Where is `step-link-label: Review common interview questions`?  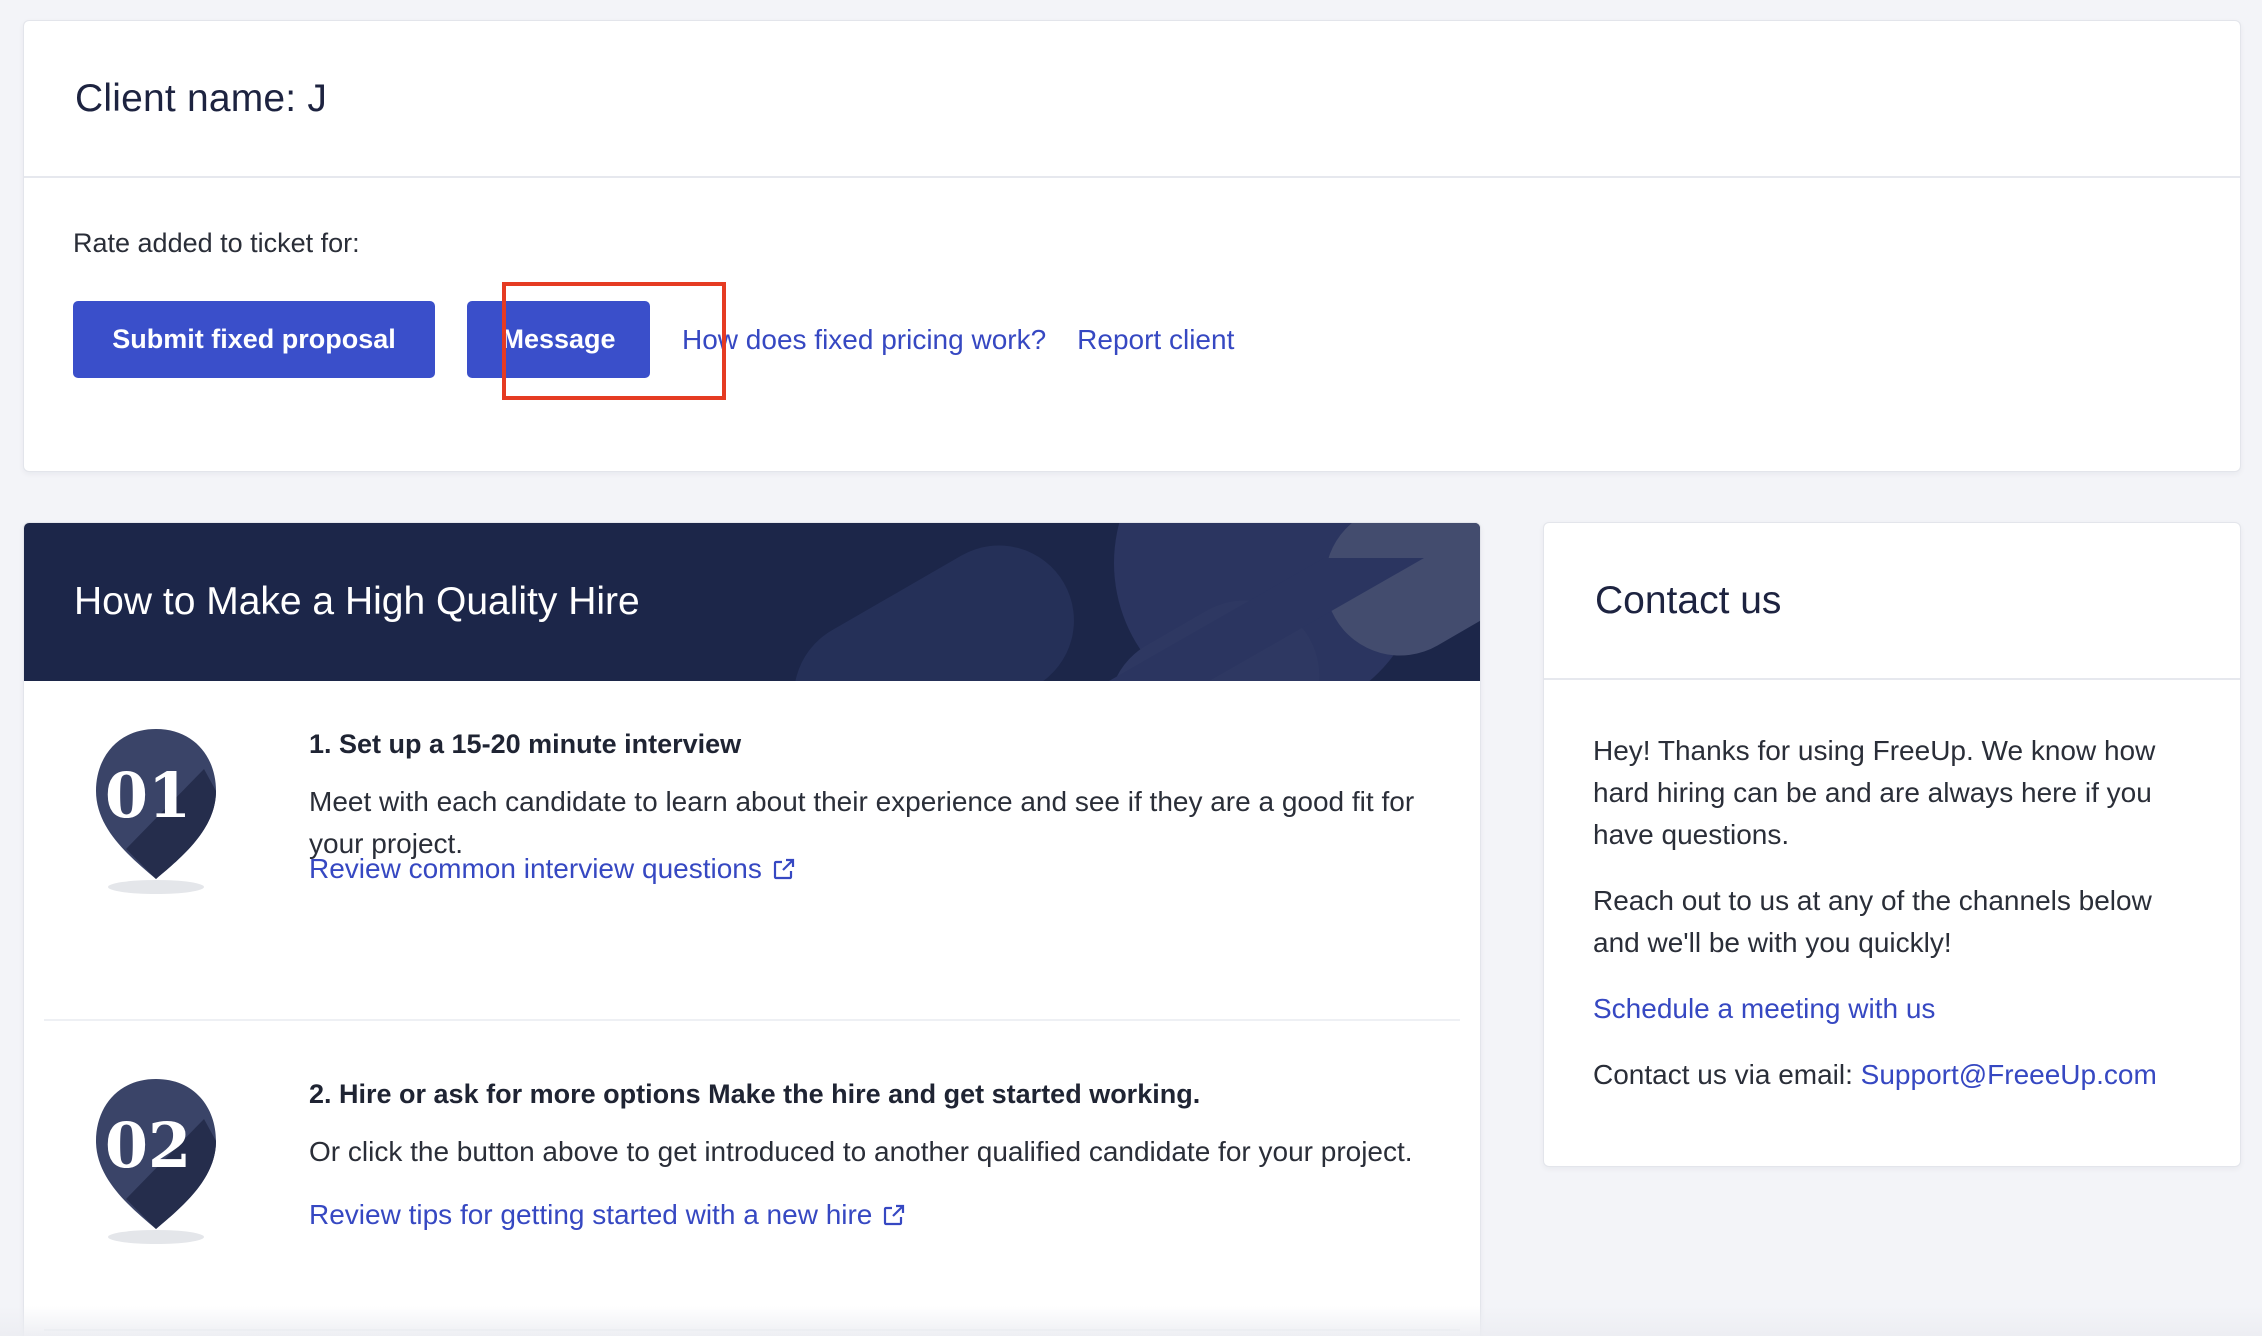
step-link-label: Review common interview questions is located at coordinates (535, 868).